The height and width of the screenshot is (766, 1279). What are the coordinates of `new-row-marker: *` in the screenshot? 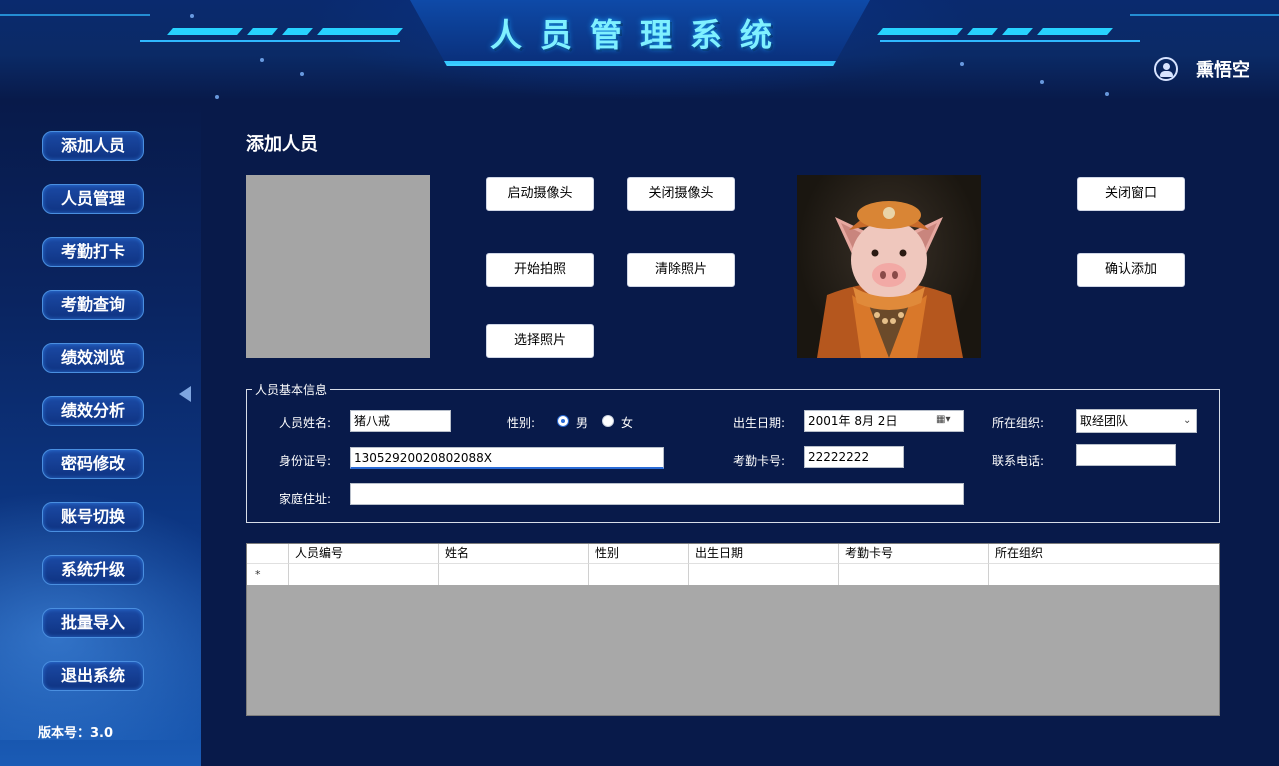 It's located at (258, 574).